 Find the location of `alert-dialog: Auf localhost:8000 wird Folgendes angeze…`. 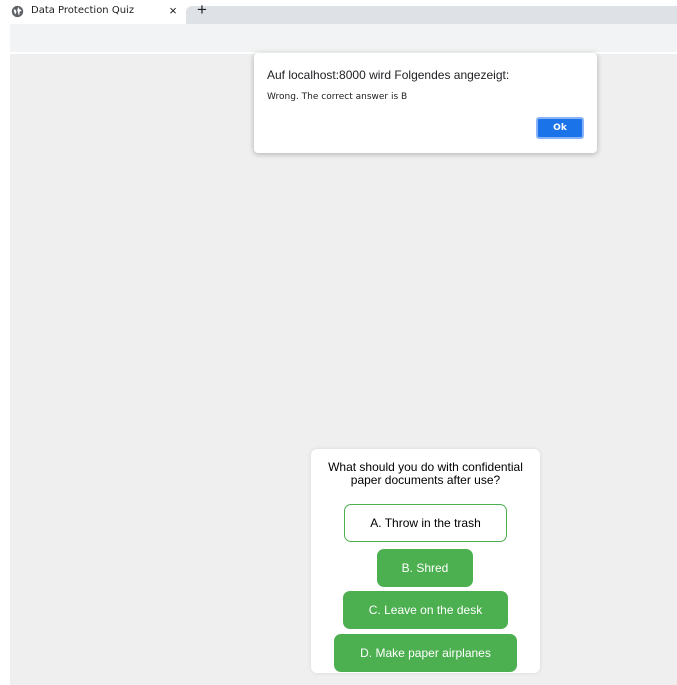

alert-dialog: Auf localhost:8000 wird Folgendes angeze… is located at coordinates (425, 103).